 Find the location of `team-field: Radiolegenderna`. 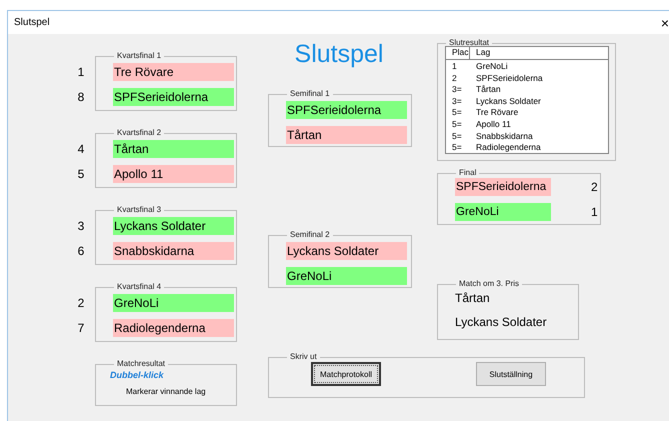

team-field: Radiolegenderna is located at coordinates (173, 328).